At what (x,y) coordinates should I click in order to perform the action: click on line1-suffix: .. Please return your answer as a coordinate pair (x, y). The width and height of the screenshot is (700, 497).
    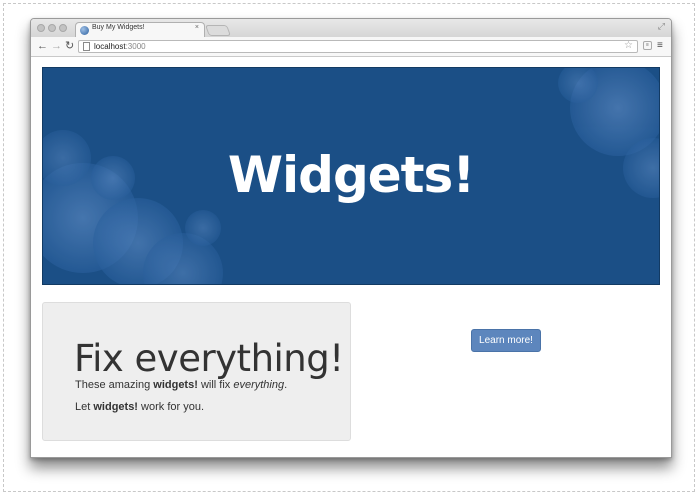
    Looking at the image, I should click on (286, 385).